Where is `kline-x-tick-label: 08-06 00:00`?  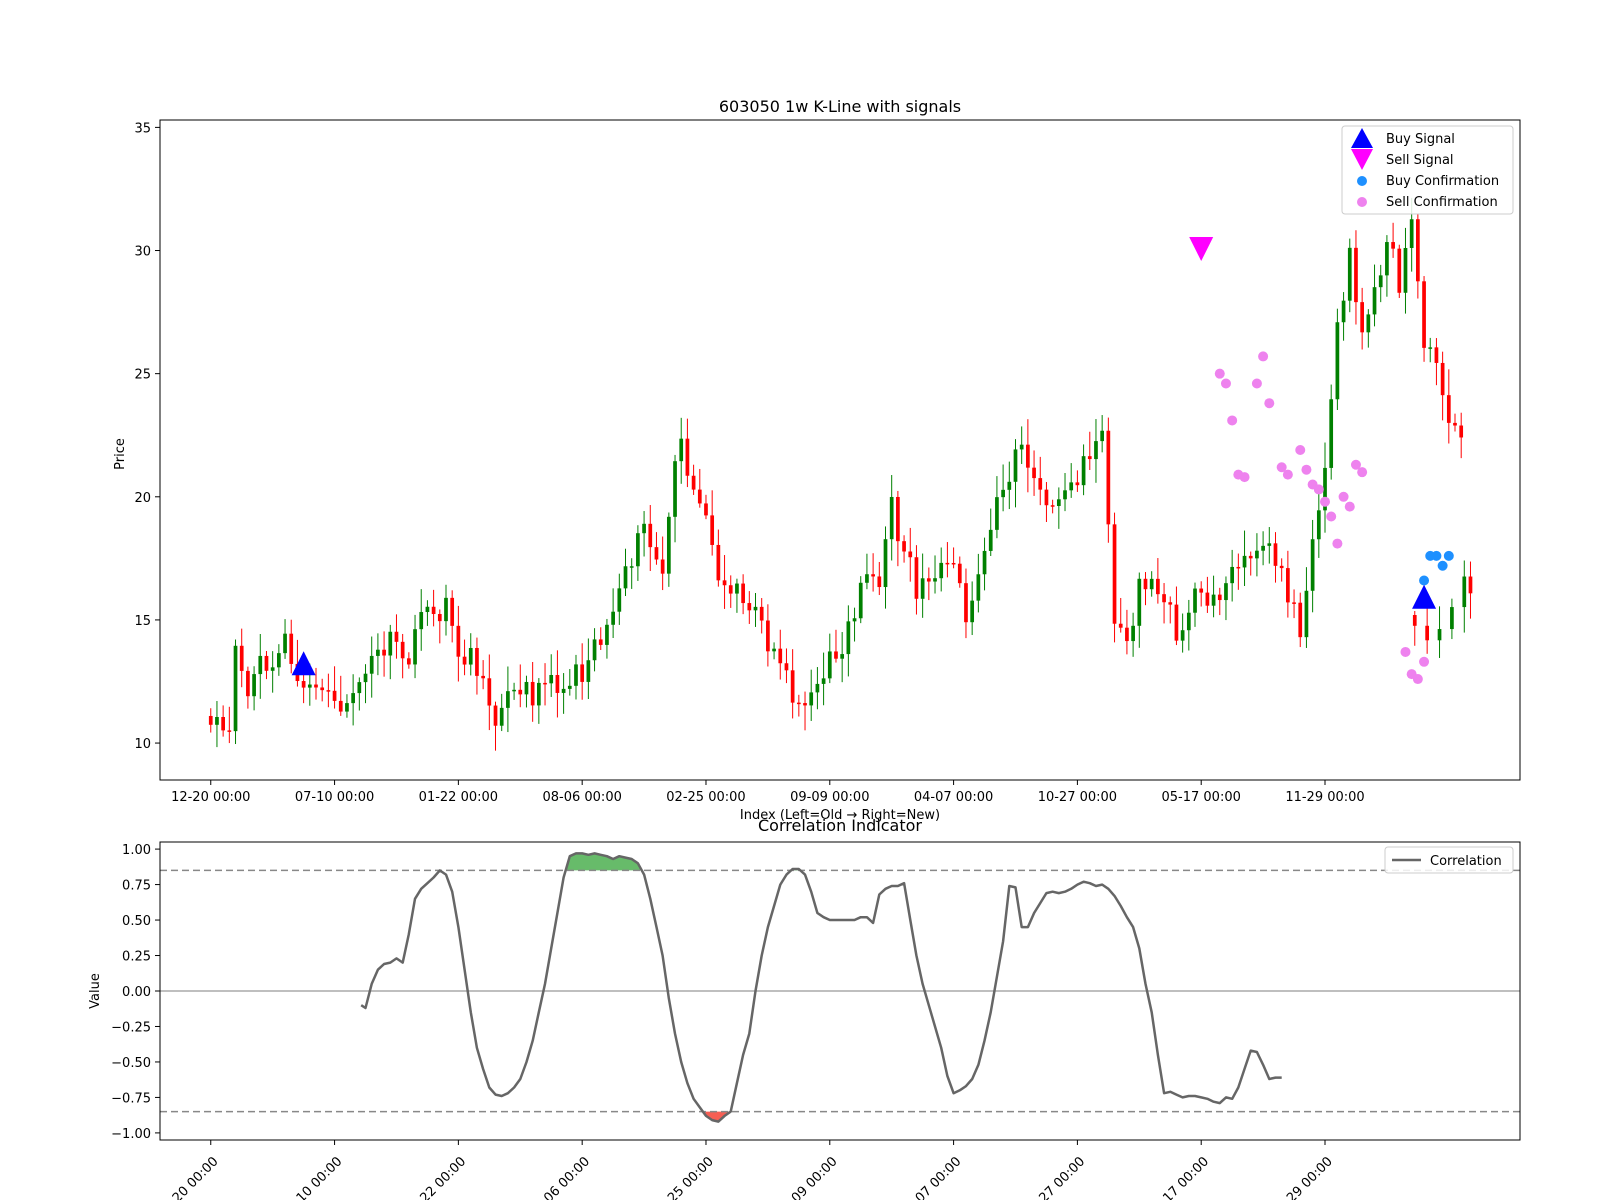
kline-x-tick-label: 08-06 00:00 is located at coordinates (581, 797).